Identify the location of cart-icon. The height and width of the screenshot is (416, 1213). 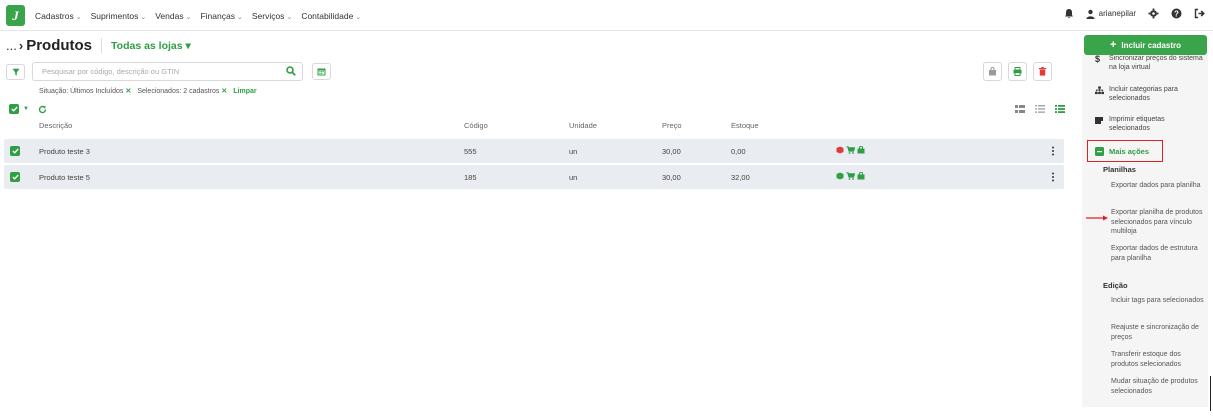
(850, 150).